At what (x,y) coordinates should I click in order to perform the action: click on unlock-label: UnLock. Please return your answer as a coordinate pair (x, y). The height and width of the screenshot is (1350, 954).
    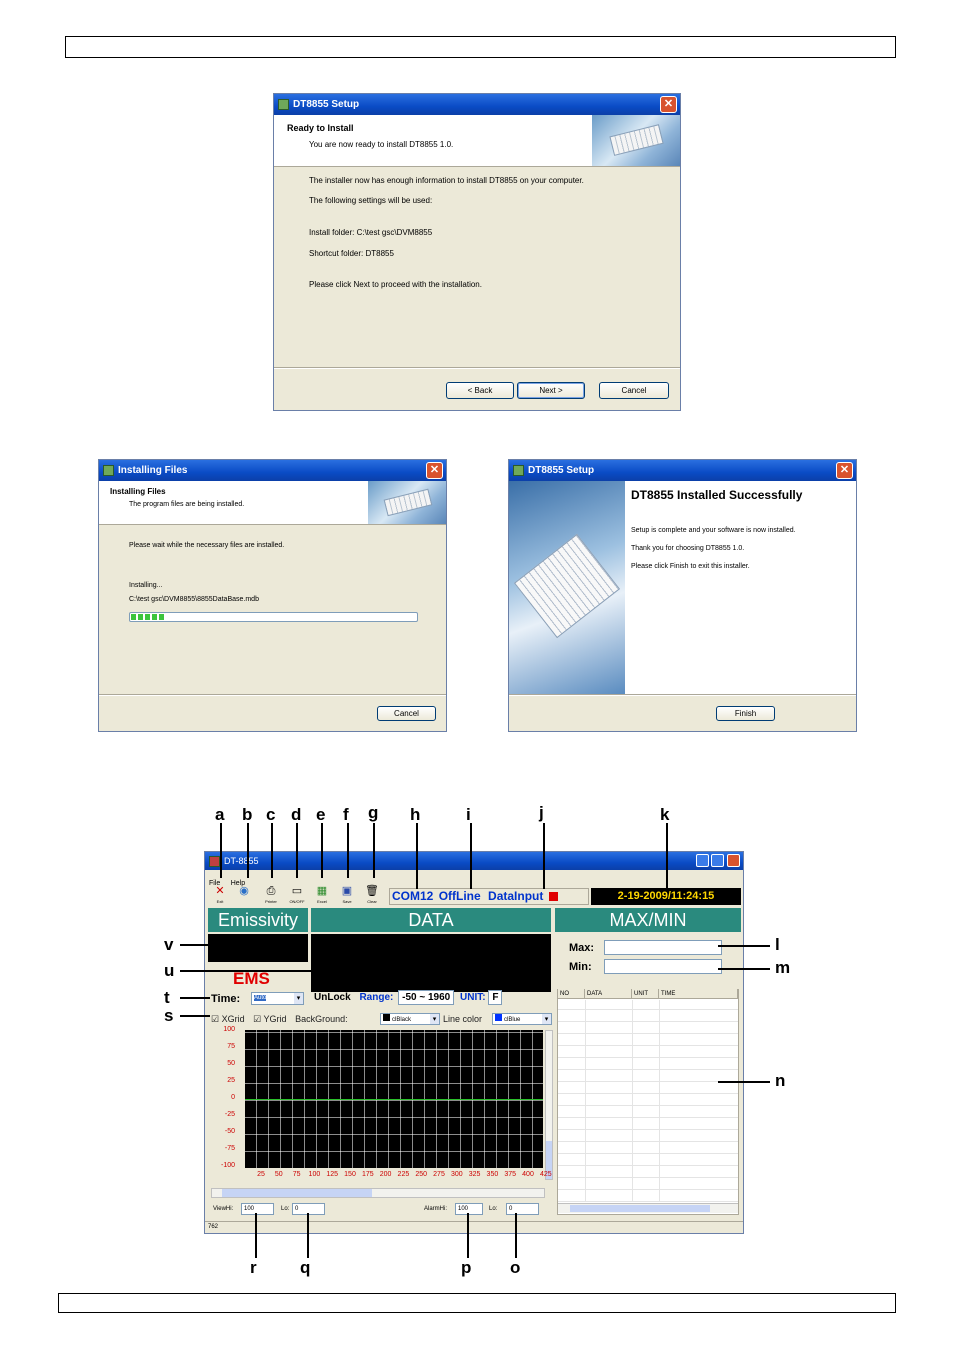
    Looking at the image, I should click on (332, 997).